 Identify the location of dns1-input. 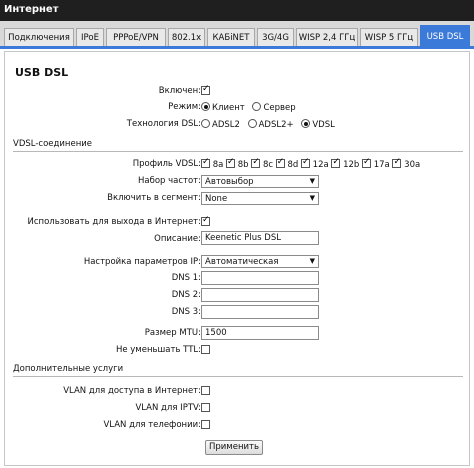
(260, 278).